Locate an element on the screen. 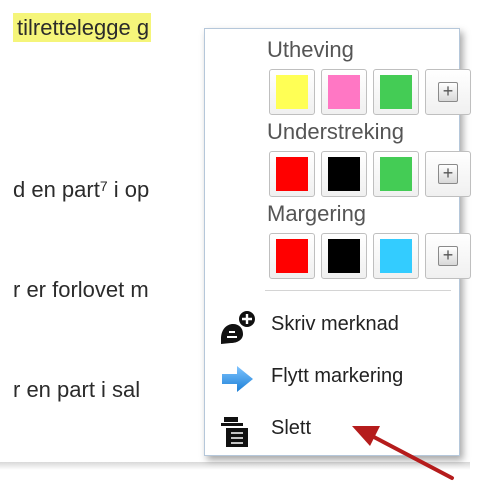  margin-swatch-row: + is located at coordinates (374, 257).